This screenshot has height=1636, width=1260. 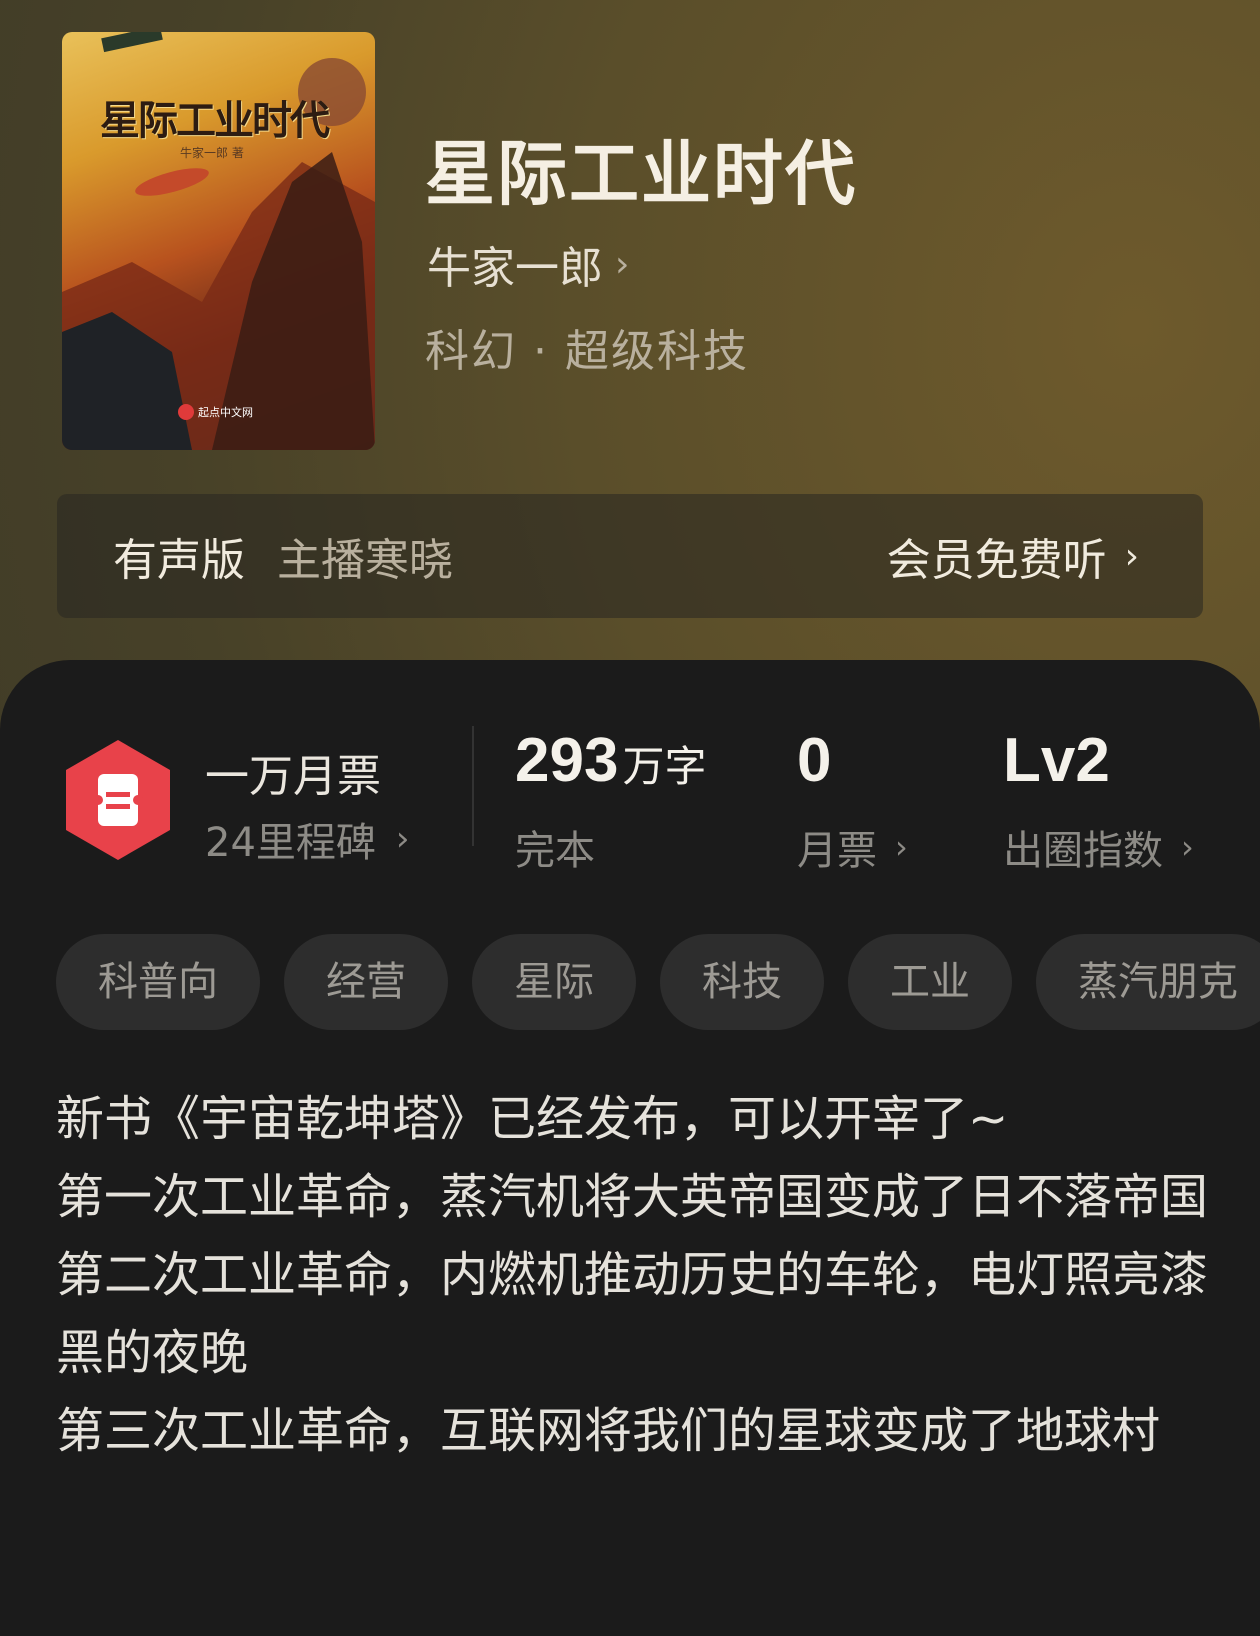 What do you see at coordinates (664, 766) in the screenshot?
I see `word-count-unit: 万字` at bounding box center [664, 766].